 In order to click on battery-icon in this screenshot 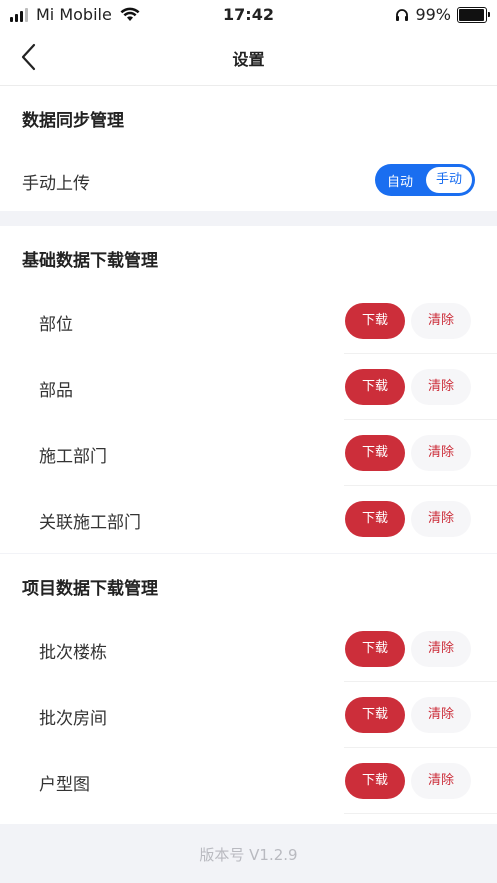, I will do `click(473, 14)`.